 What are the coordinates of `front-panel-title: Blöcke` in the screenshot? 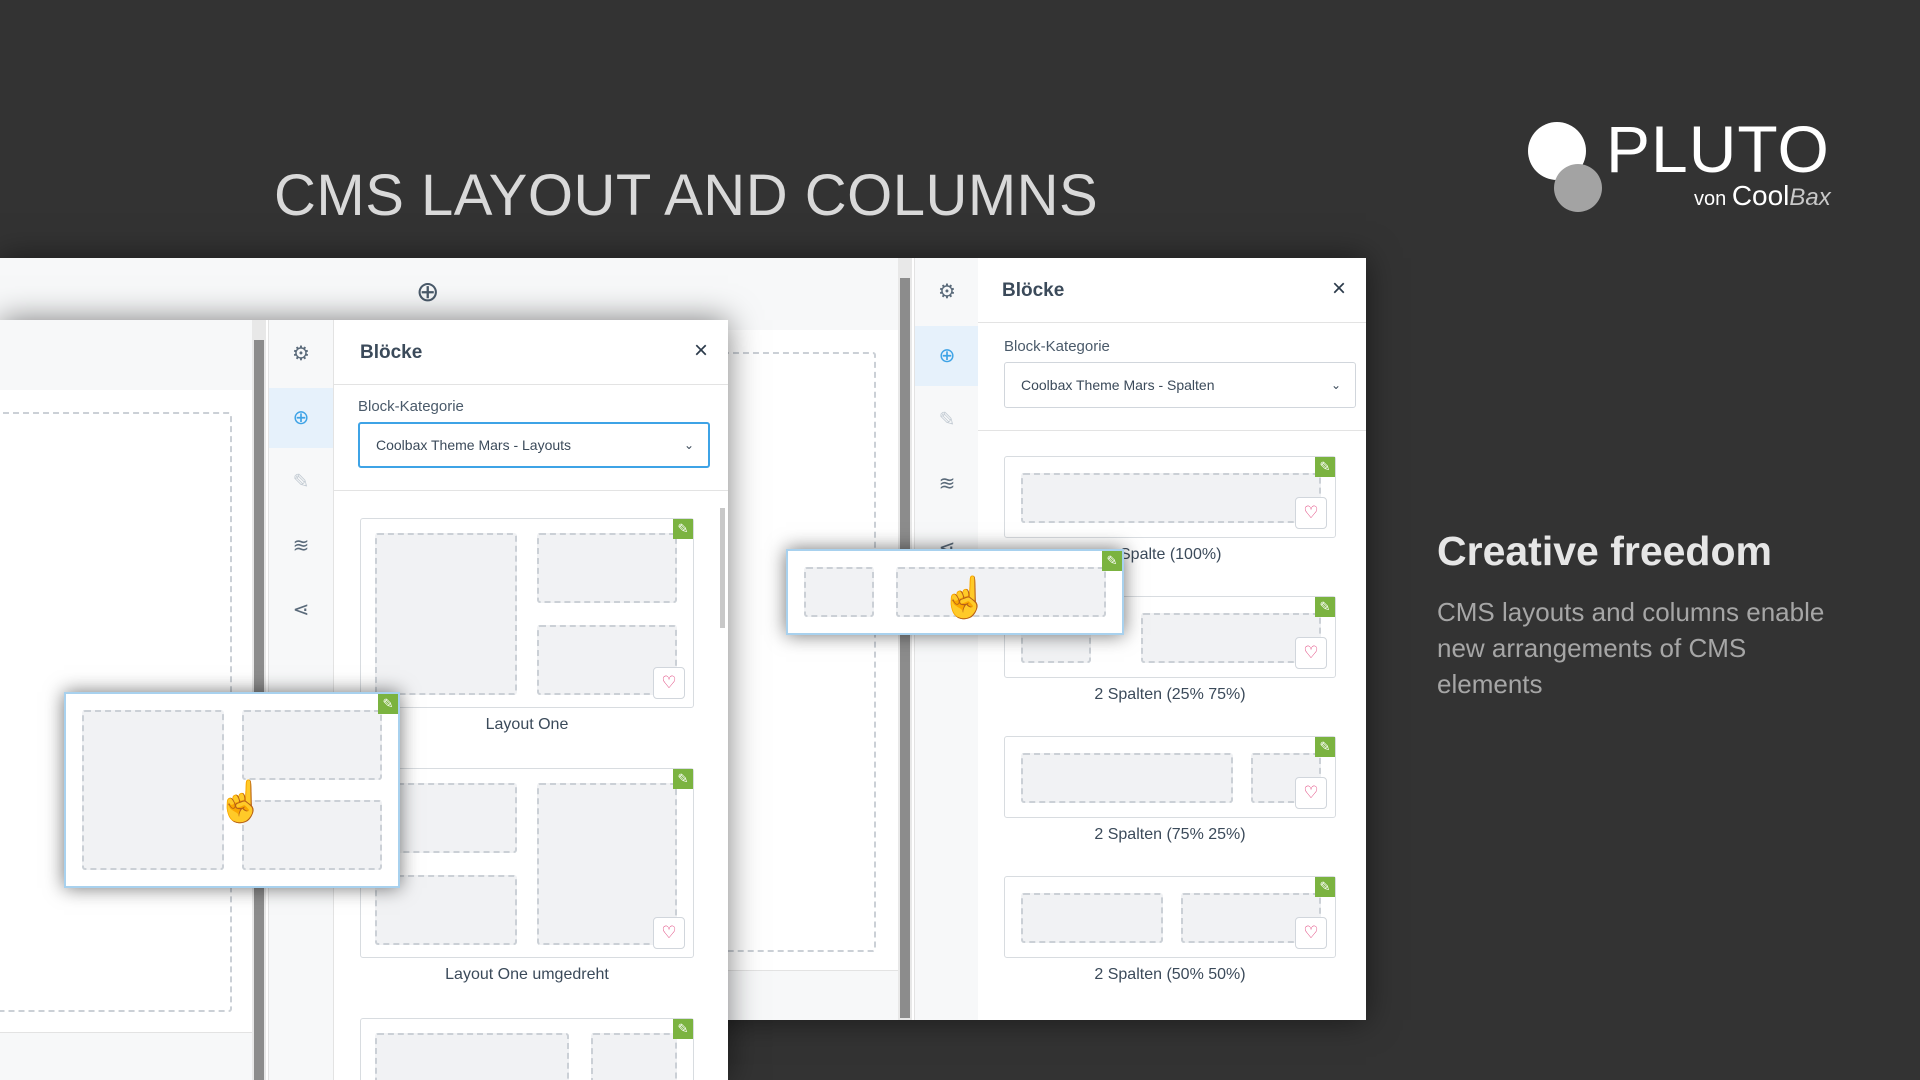 It's located at (391, 352).